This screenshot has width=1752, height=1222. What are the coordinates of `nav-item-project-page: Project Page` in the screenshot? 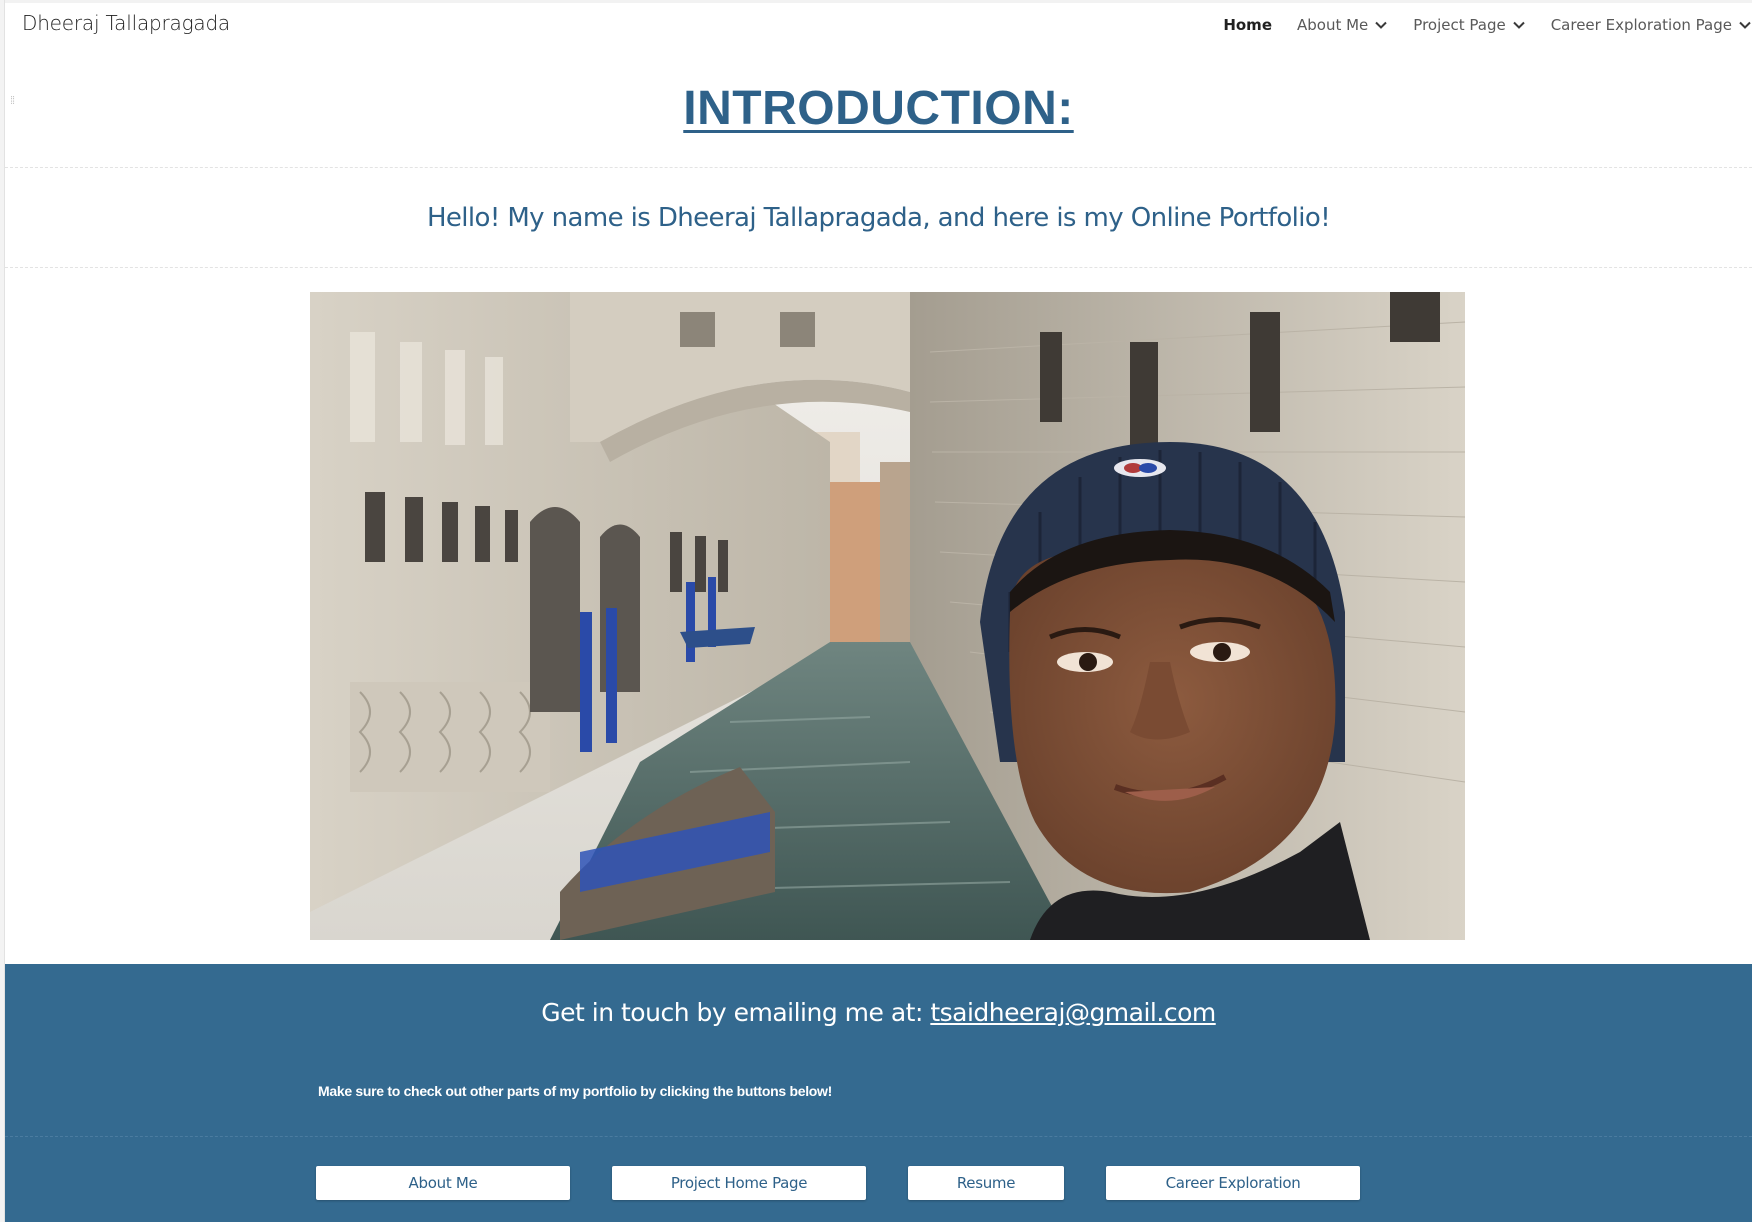 It's located at (1469, 25).